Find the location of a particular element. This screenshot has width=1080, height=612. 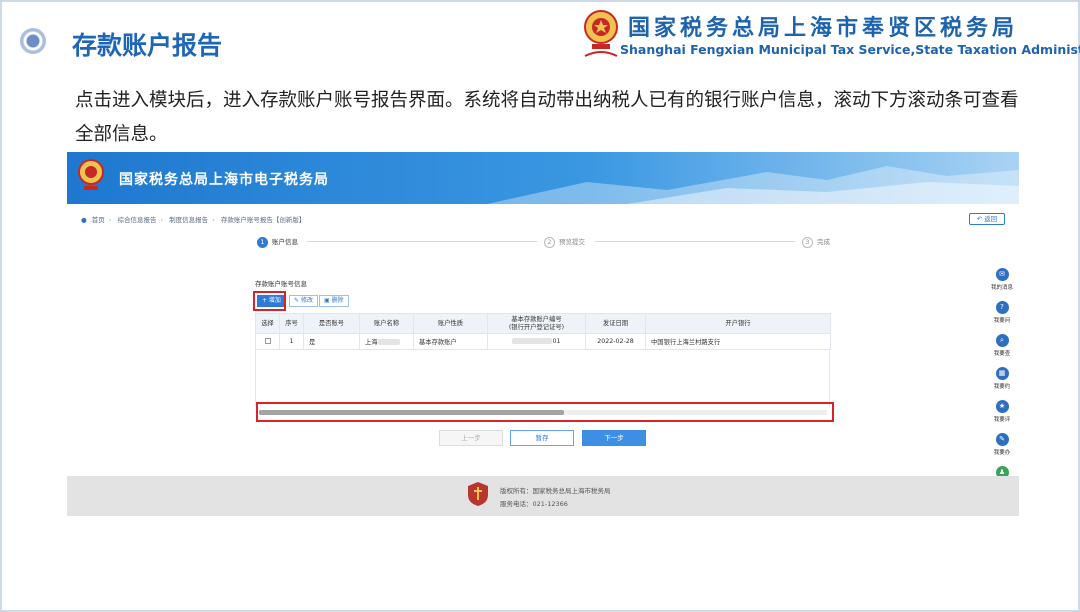

cell-date: 2022-02-28 is located at coordinates (615, 341).